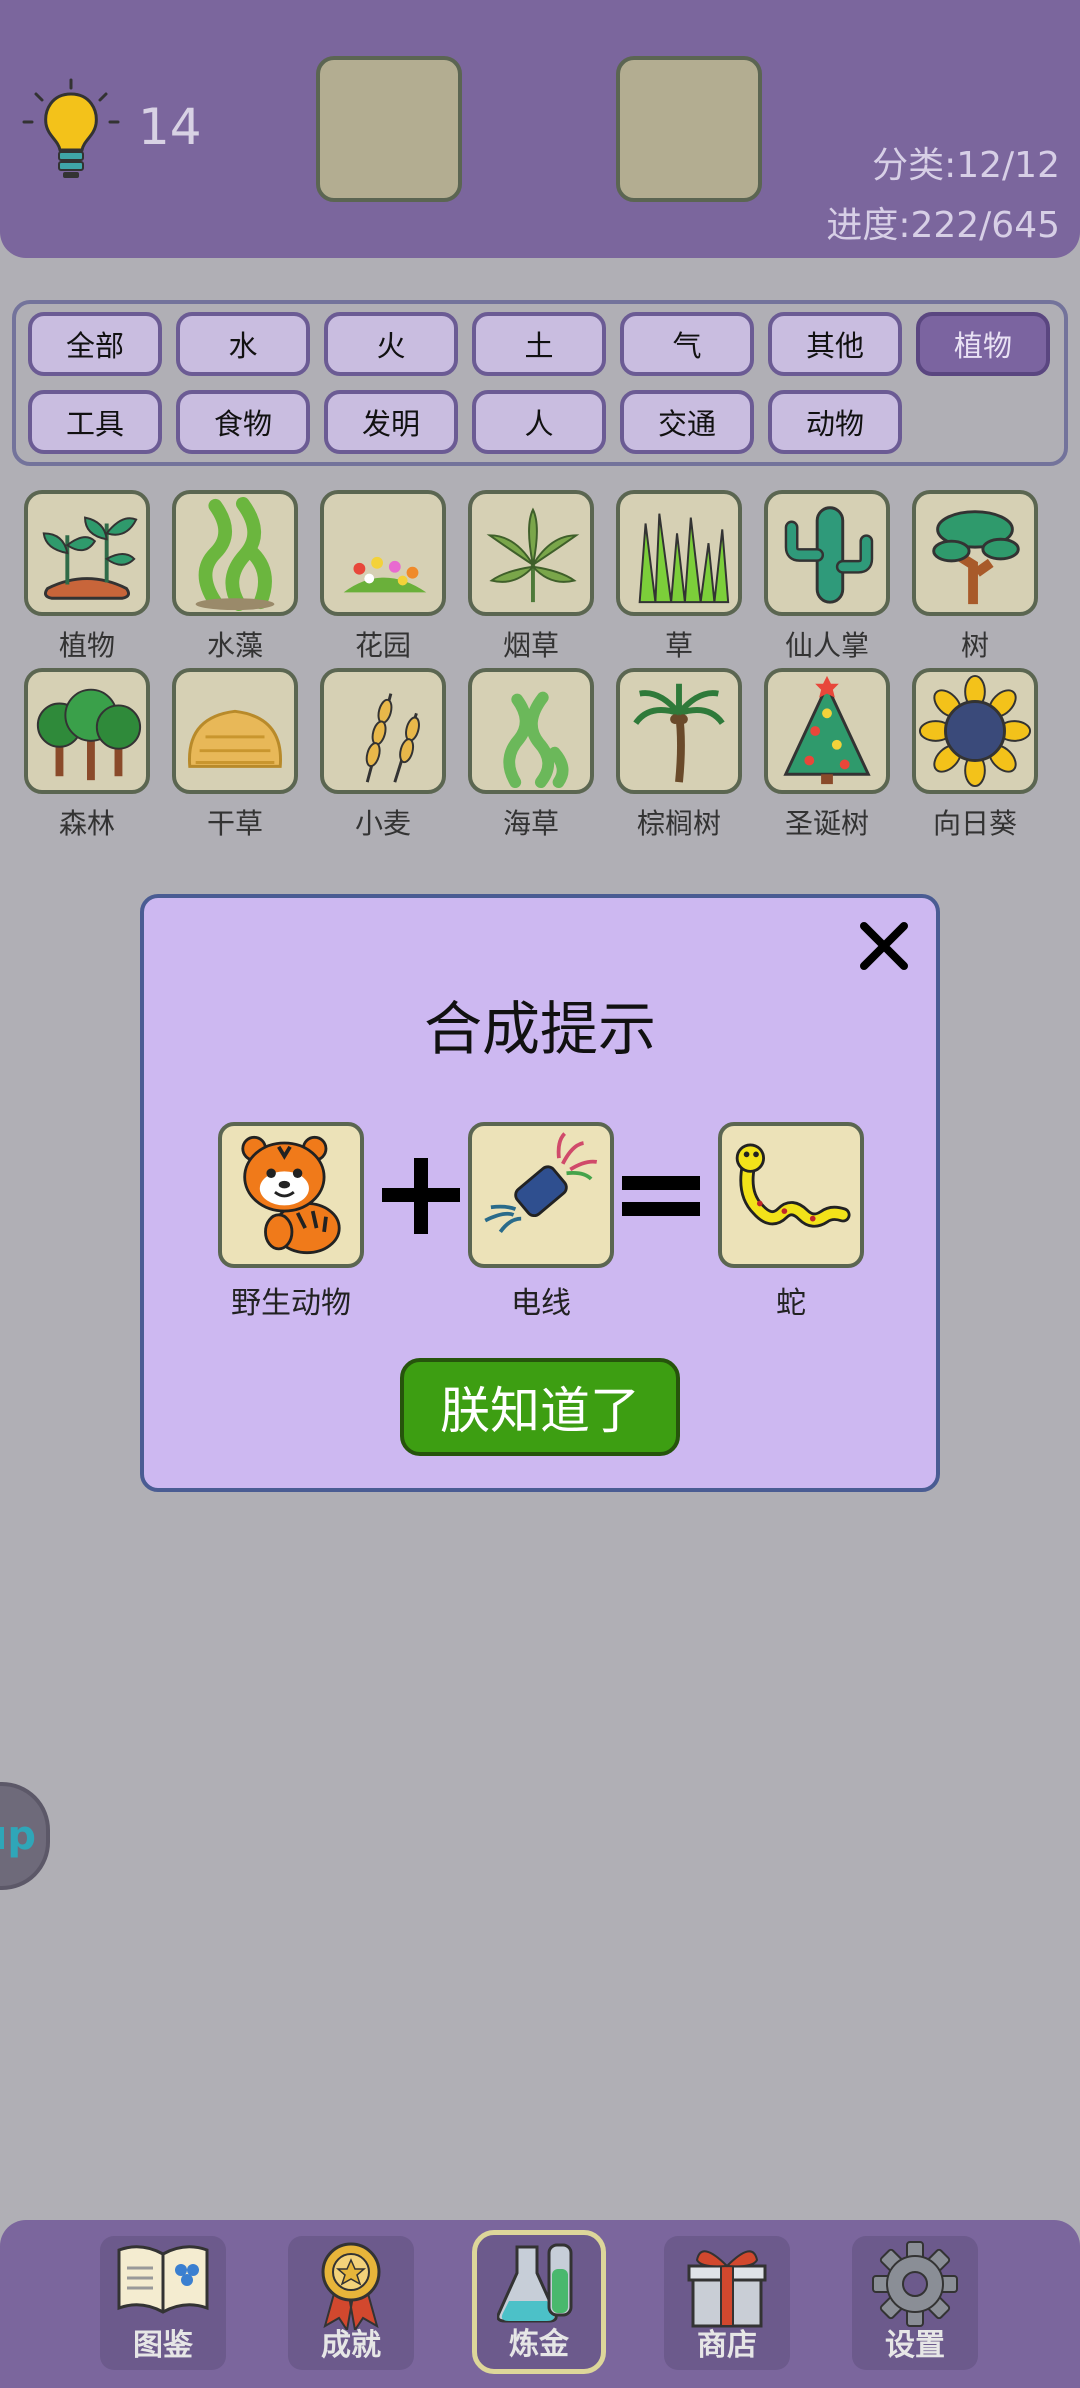 The width and height of the screenshot is (1080, 2388). What do you see at coordinates (539, 422) in the screenshot?
I see `category-button: 人` at bounding box center [539, 422].